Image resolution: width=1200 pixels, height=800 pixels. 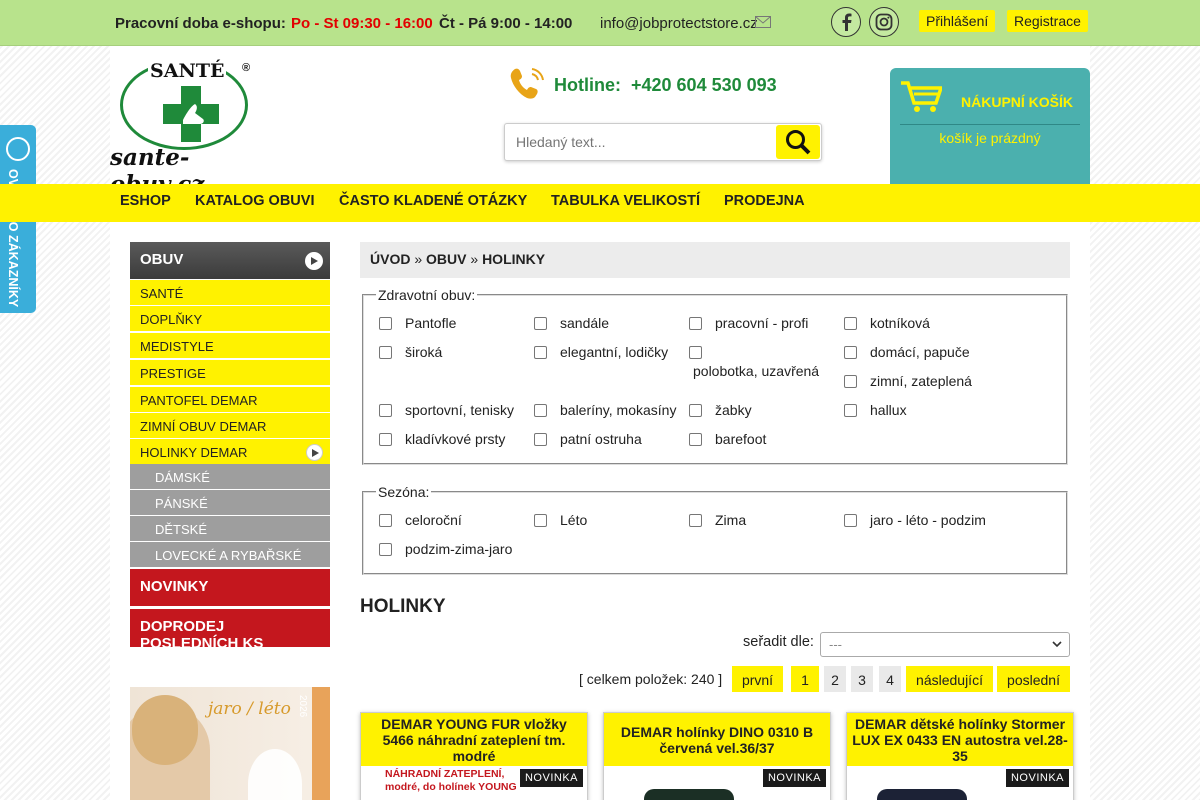 What do you see at coordinates (230, 346) in the screenshot?
I see `sidebar-item-medistyle: MEDISTYLE` at bounding box center [230, 346].